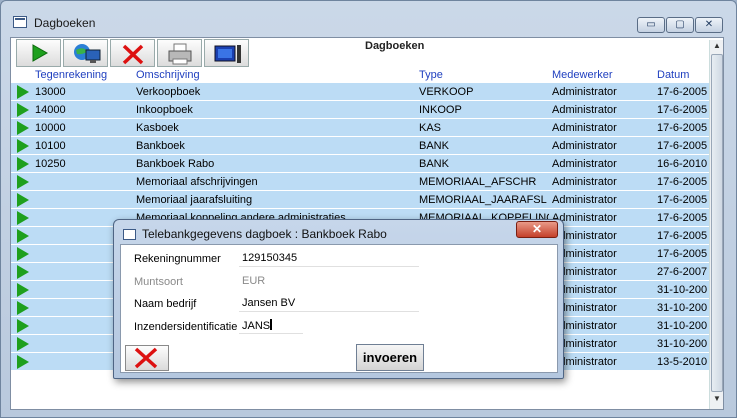 The width and height of the screenshot is (737, 418). I want to click on cell-type: MEMORIAAL_AFSCHR, so click(478, 182).